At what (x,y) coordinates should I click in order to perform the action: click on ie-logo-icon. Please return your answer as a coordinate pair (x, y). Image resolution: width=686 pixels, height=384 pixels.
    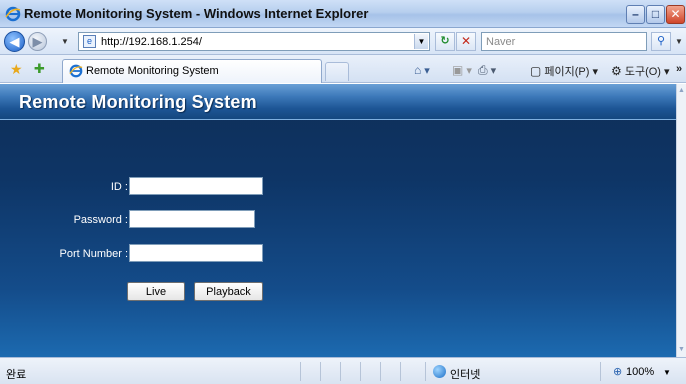
    Looking at the image, I should click on (13, 14).